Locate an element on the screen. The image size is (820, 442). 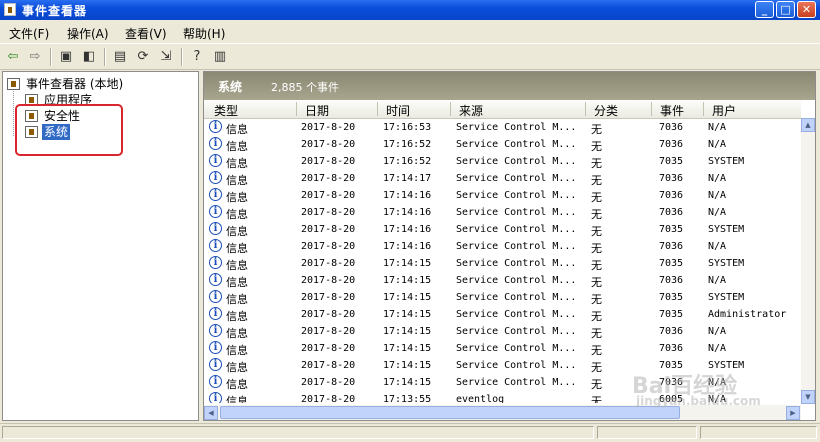
cell-user: SYSTEM is located at coordinates (726, 297).